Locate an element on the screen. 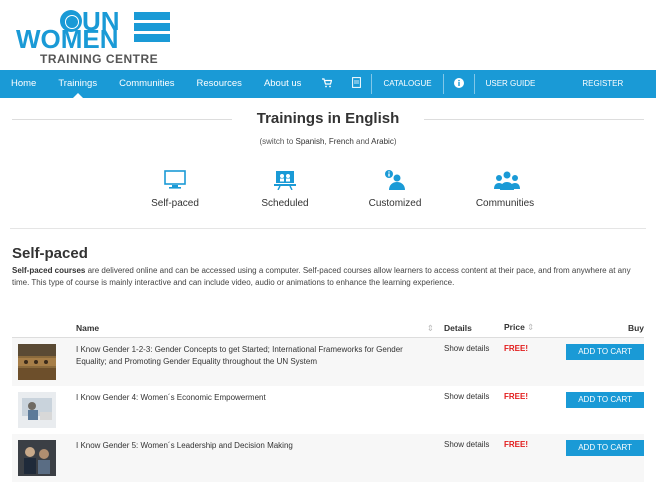  category-label: Customized is located at coordinates (395, 203).